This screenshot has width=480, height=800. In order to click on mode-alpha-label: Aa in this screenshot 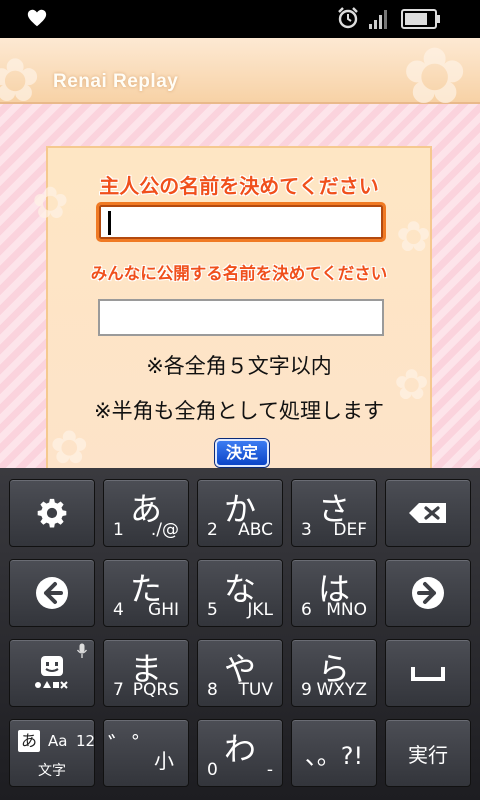, I will do `click(58, 741)`.